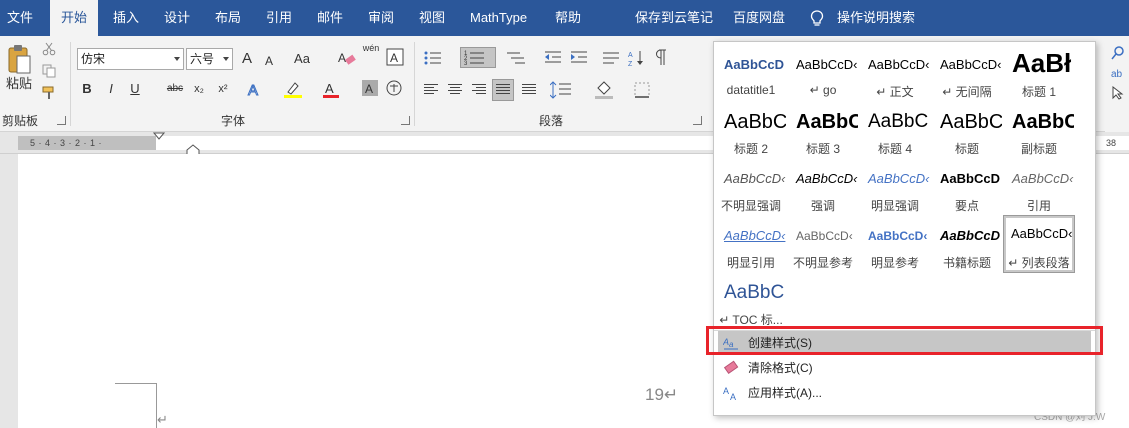 The width and height of the screenshot is (1129, 428). Describe the element at coordinates (226, 59) in the screenshot. I see `chevron-down-icon` at that location.